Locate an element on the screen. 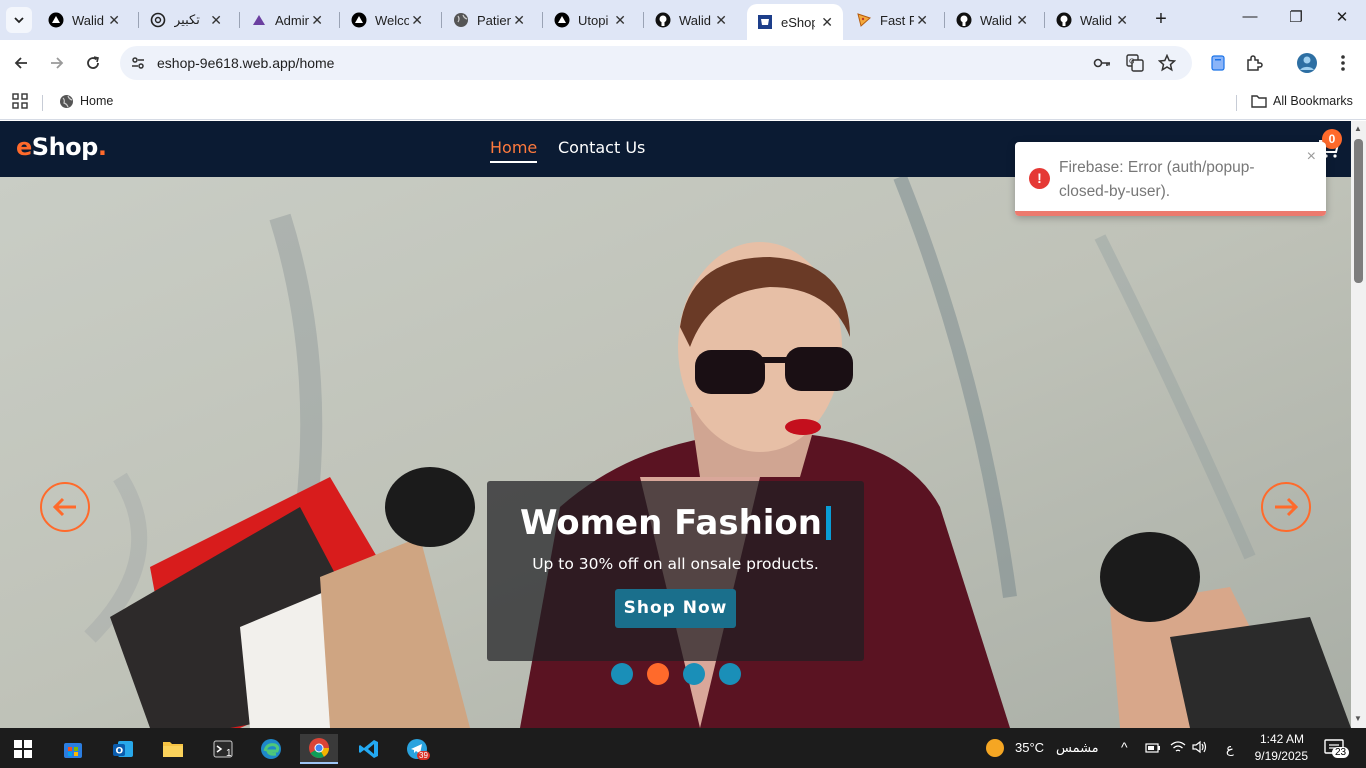  chrome-icon is located at coordinates (319, 749).